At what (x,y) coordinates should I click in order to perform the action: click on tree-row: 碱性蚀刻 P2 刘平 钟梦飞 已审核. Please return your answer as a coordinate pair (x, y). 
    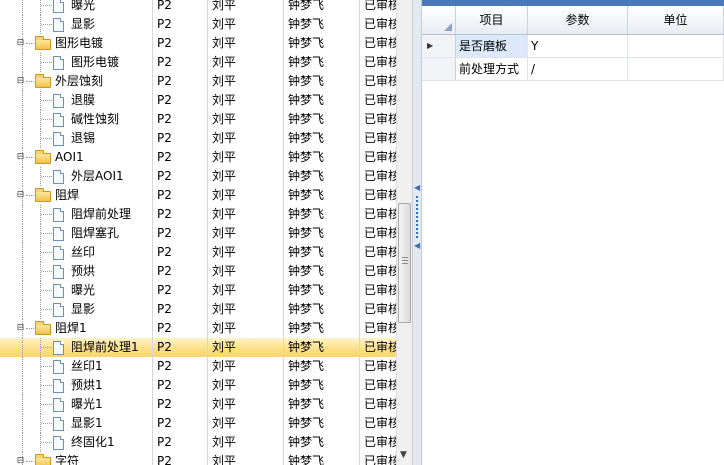
    Looking at the image, I should click on (198, 119).